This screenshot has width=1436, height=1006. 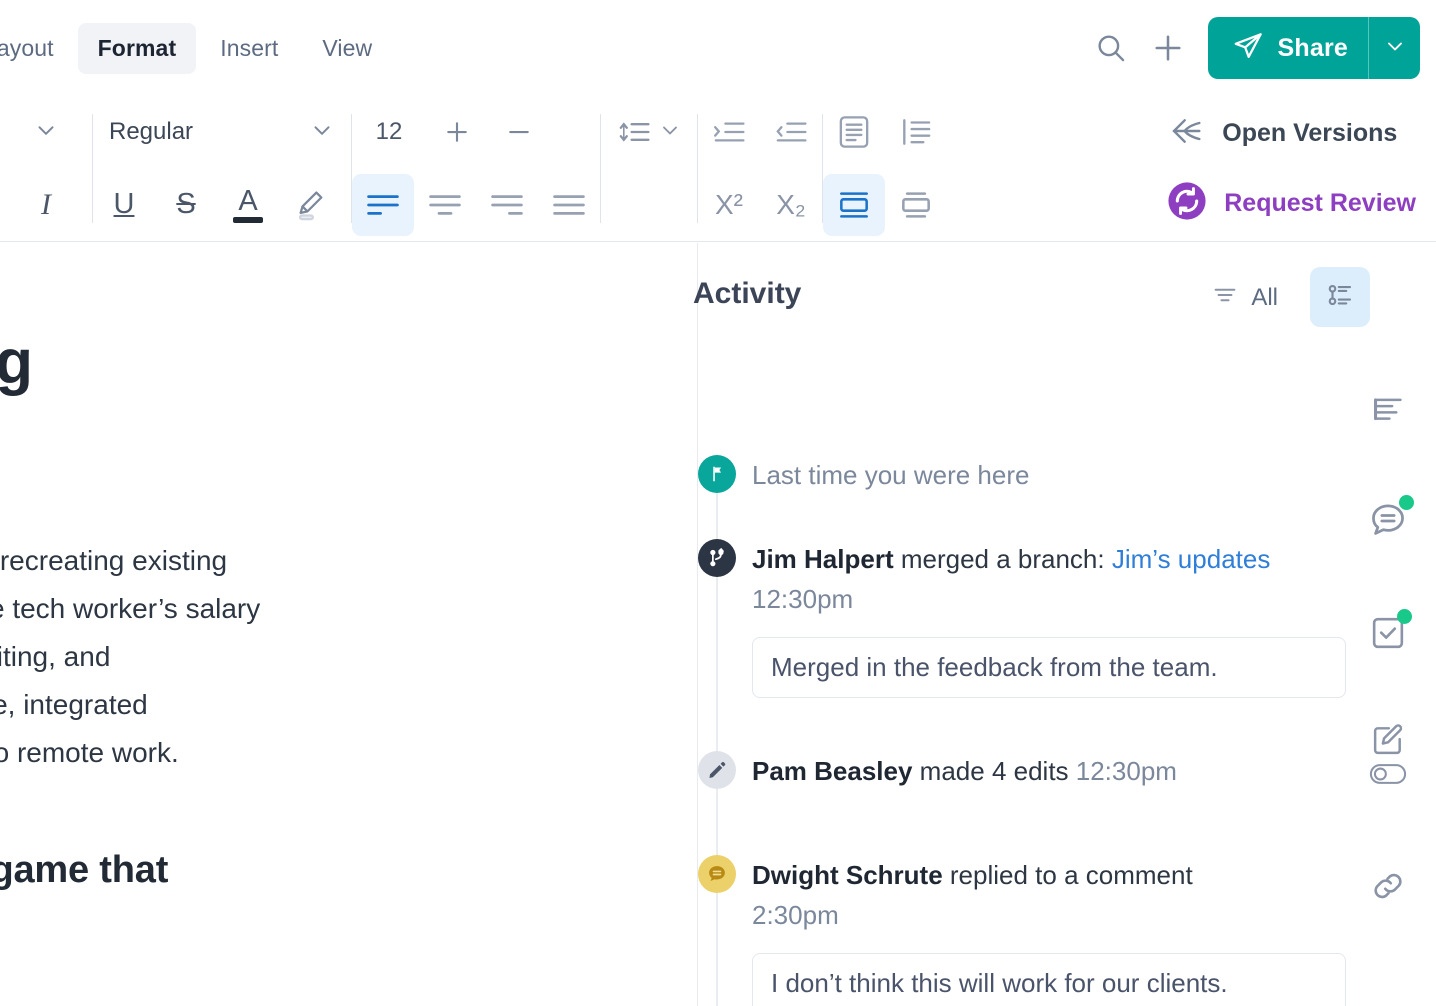 I want to click on subscript-button: X₂, so click(x=791, y=205).